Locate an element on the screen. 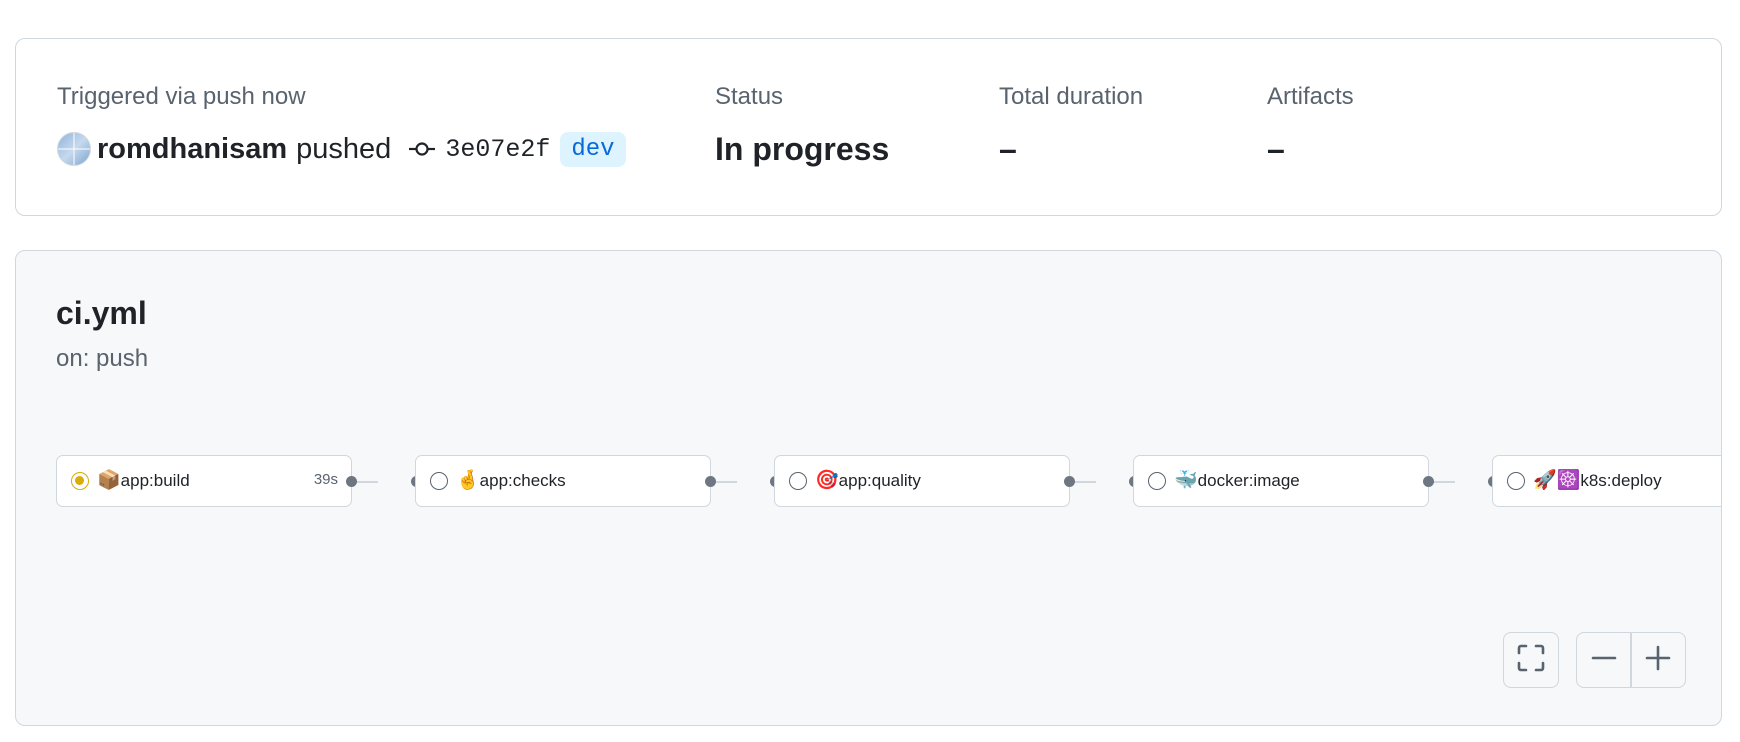 The width and height of the screenshot is (1740, 742). workflow-name: ci.yml is located at coordinates (101, 313).